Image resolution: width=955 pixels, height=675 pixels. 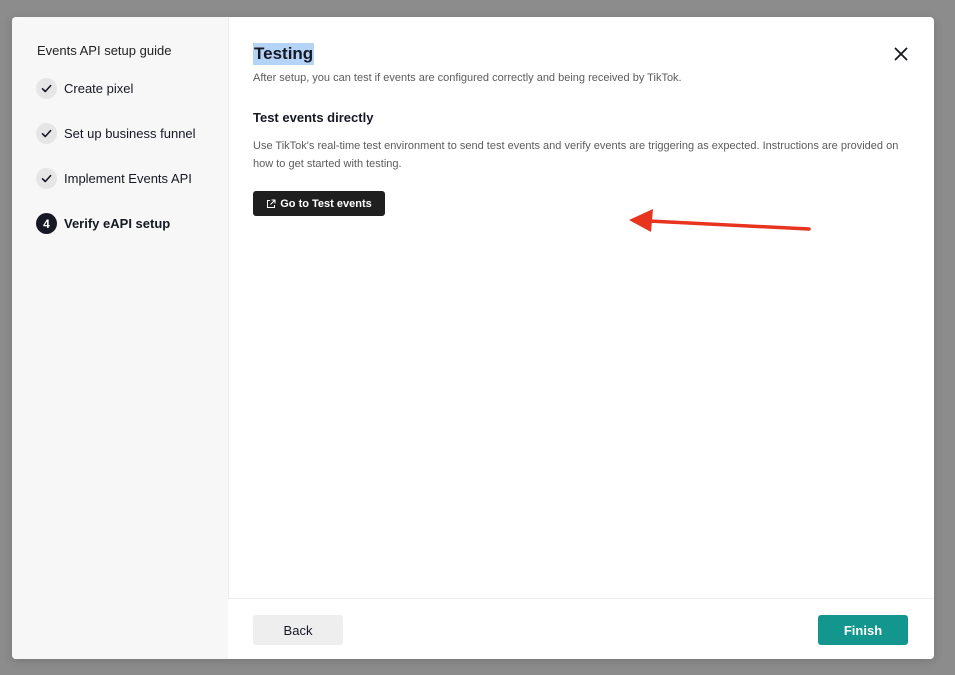 I want to click on sidebar-title: Events API setup guide, so click(x=104, y=50).